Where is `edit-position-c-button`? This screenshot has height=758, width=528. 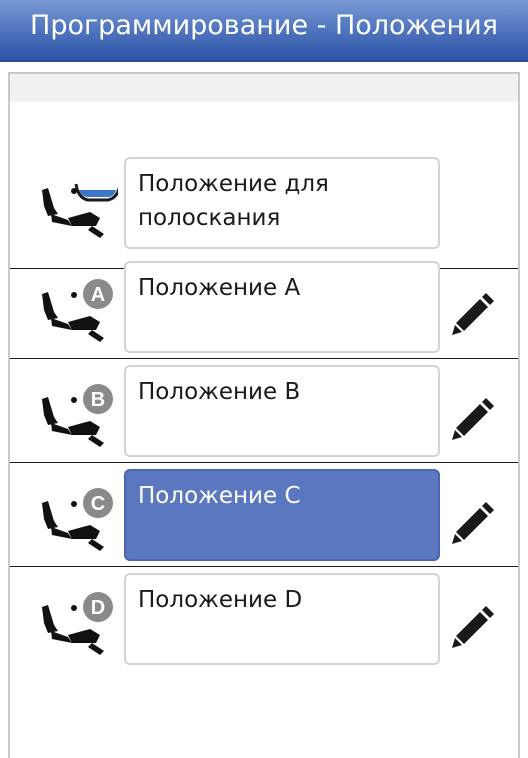 edit-position-c-button is located at coordinates (474, 524).